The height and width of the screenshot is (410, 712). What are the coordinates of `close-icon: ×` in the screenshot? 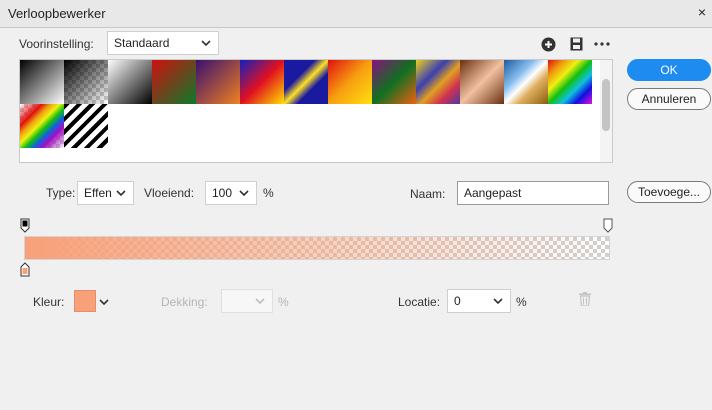 It's located at (702, 12).